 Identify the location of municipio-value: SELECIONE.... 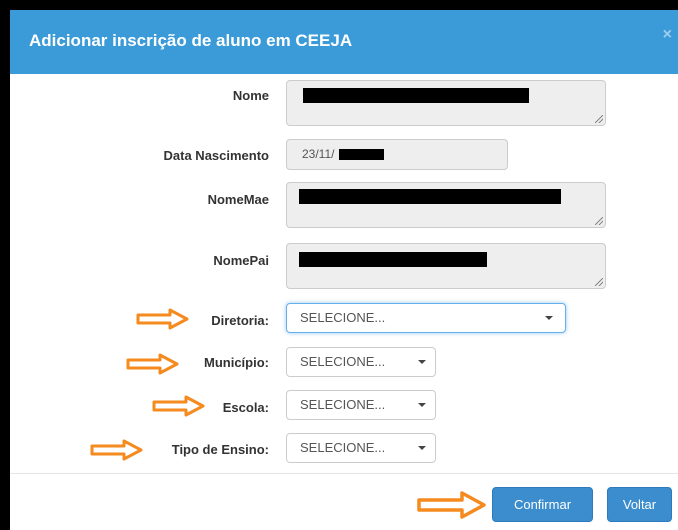
(343, 361).